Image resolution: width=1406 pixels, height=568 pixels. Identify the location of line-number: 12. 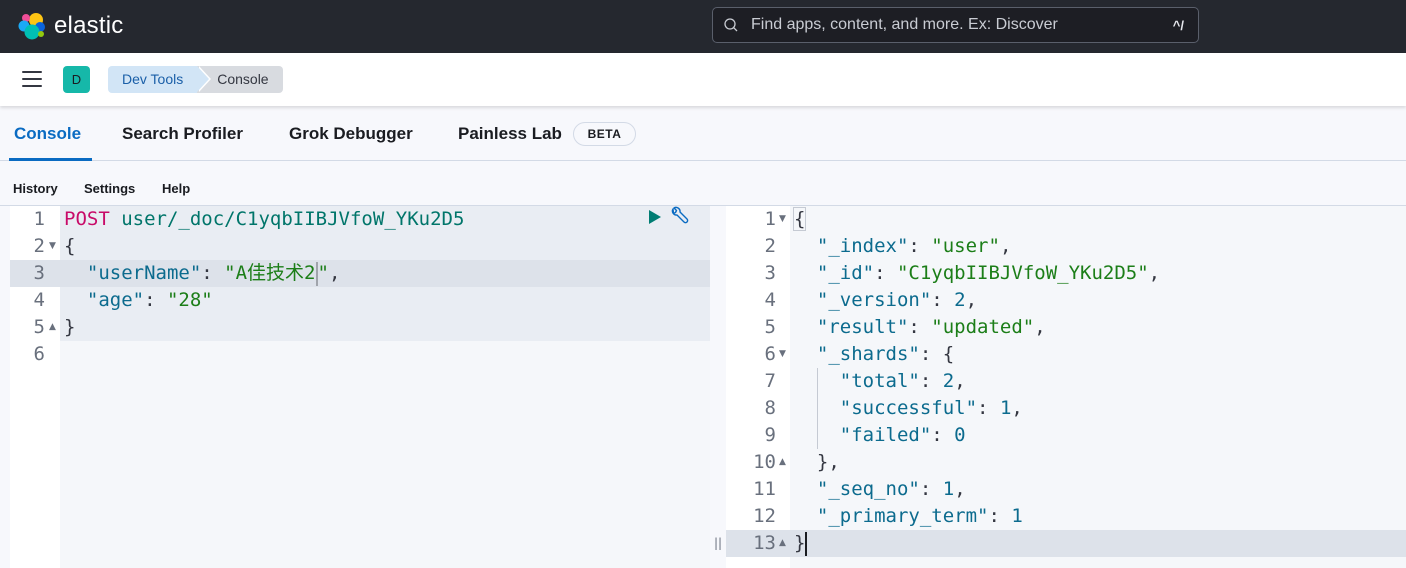
(764, 516).